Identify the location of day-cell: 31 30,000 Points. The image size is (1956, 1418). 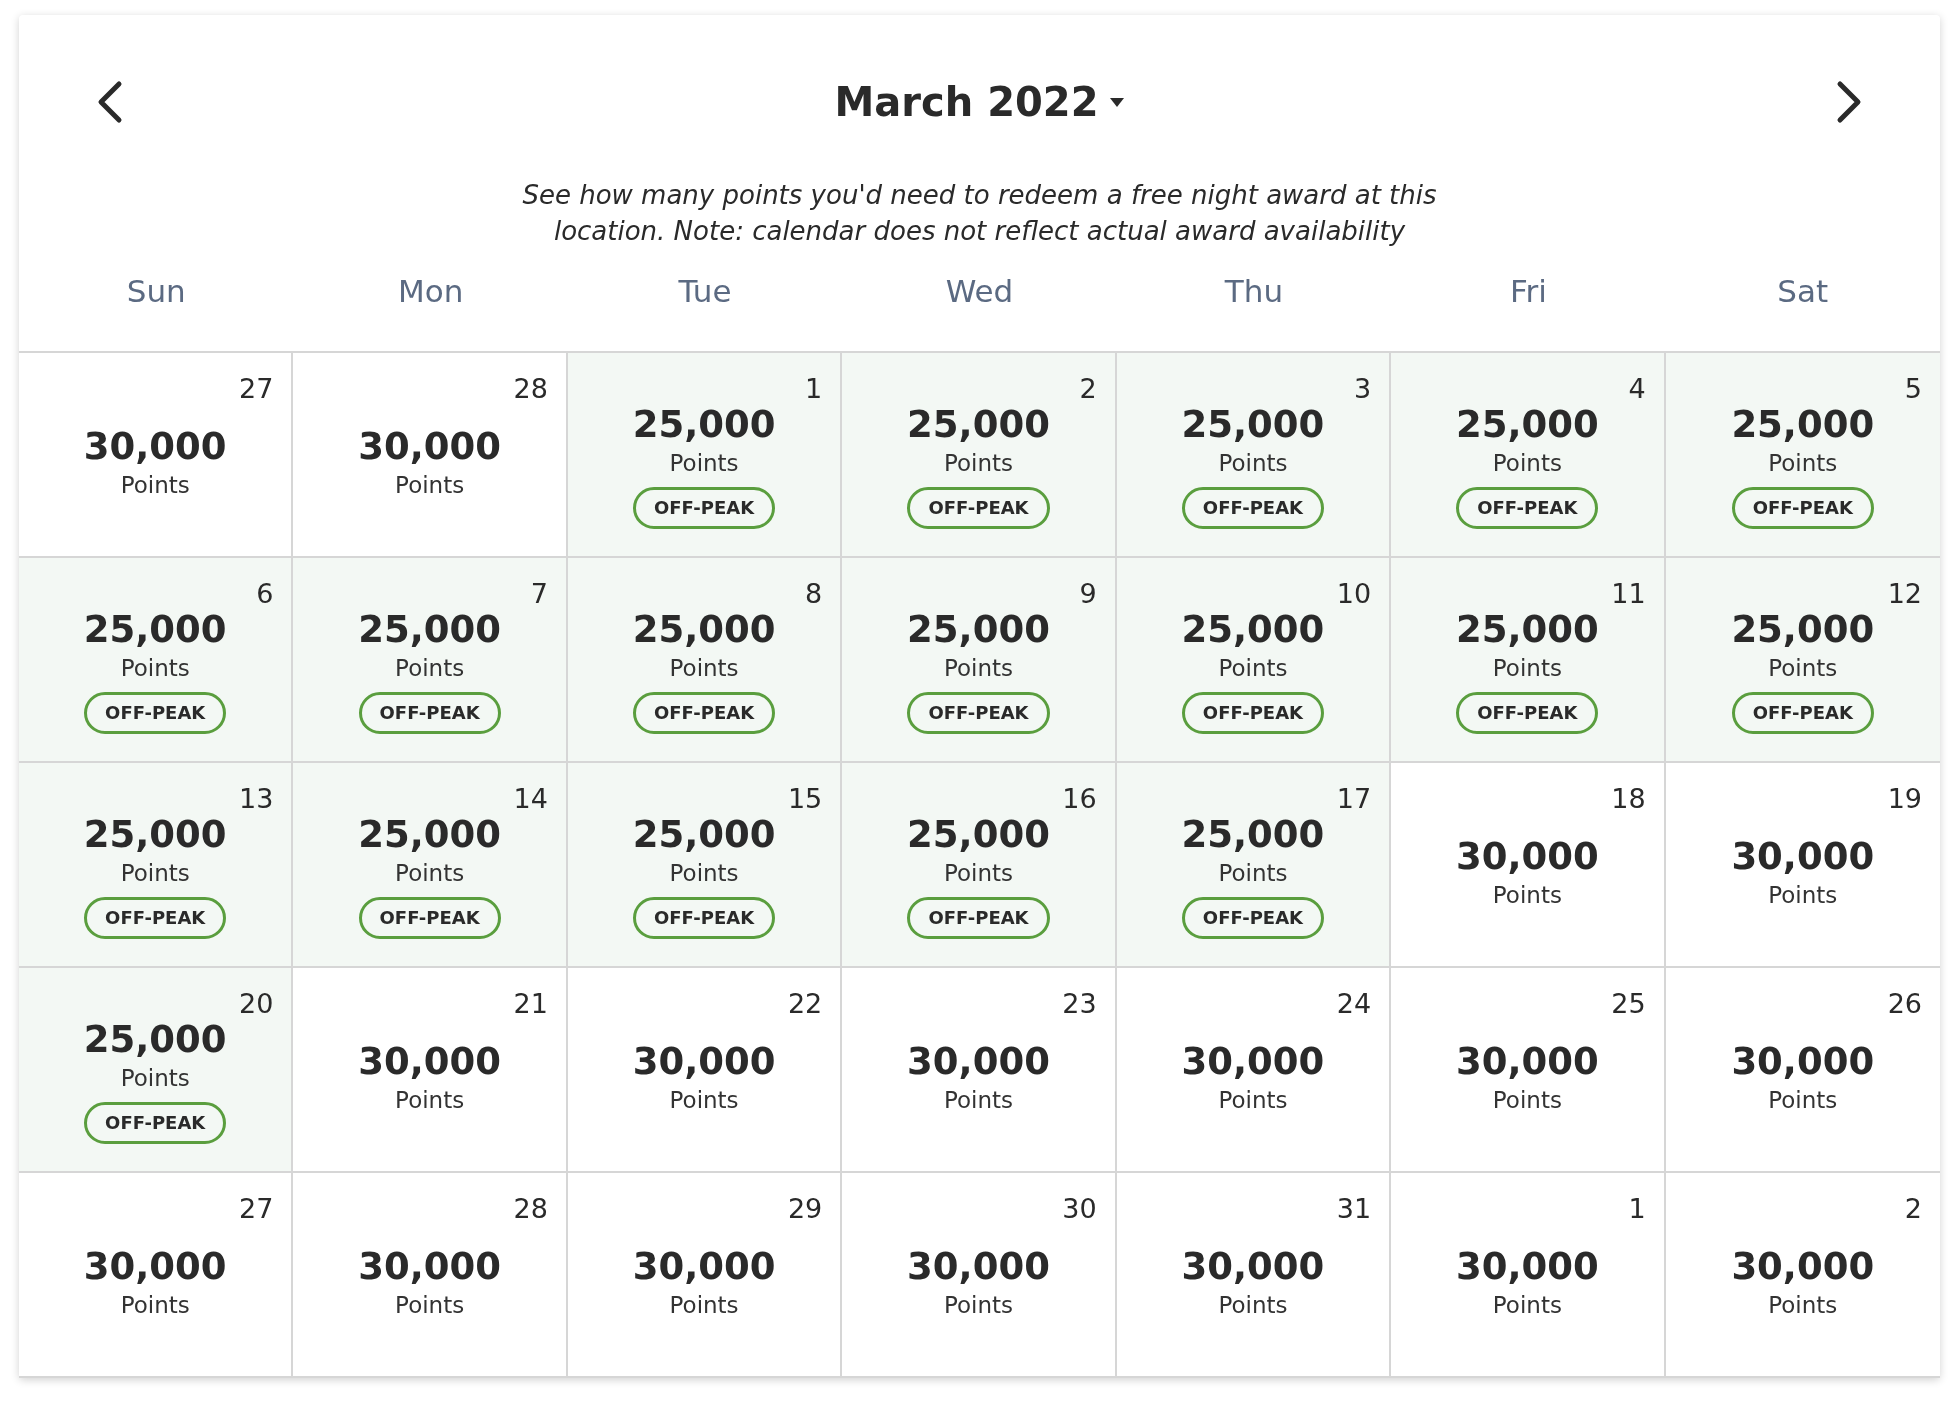
(1254, 1275).